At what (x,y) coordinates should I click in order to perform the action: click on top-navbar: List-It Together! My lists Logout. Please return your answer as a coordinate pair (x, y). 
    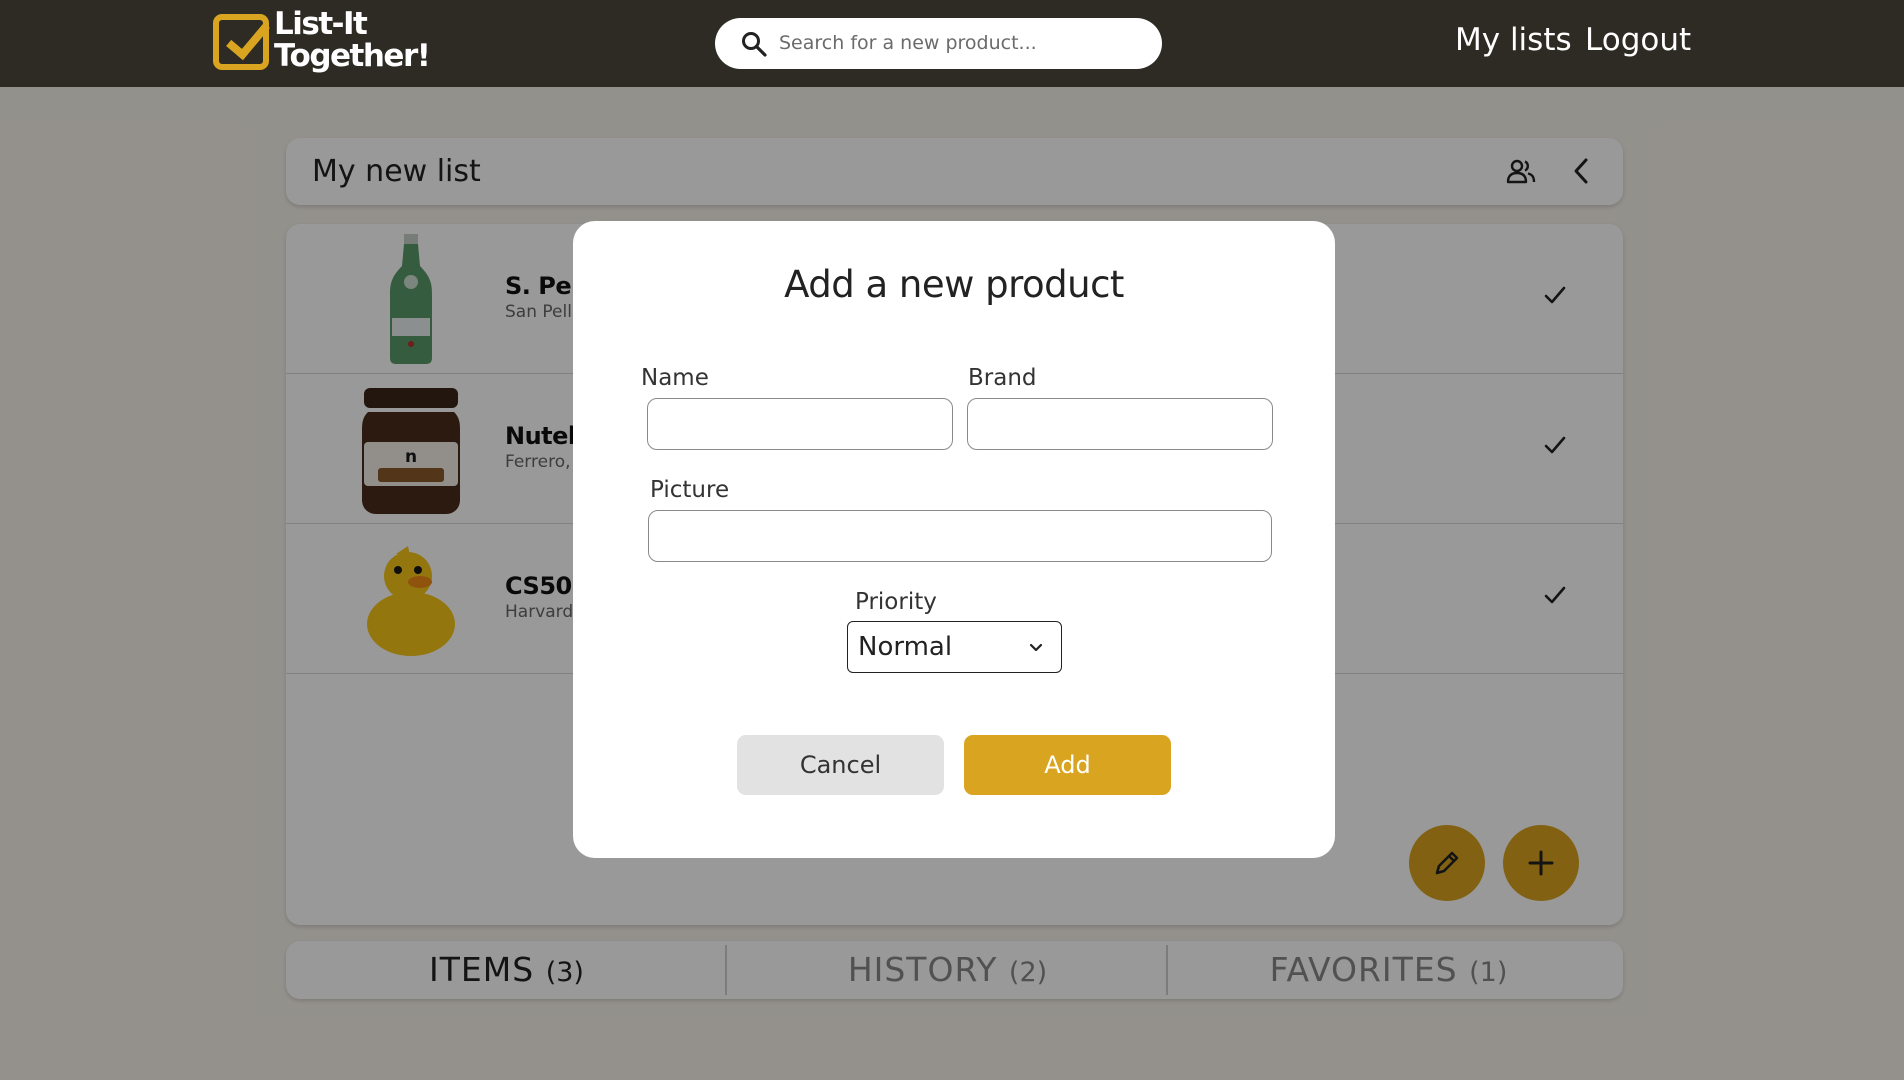
    Looking at the image, I should click on (952, 43).